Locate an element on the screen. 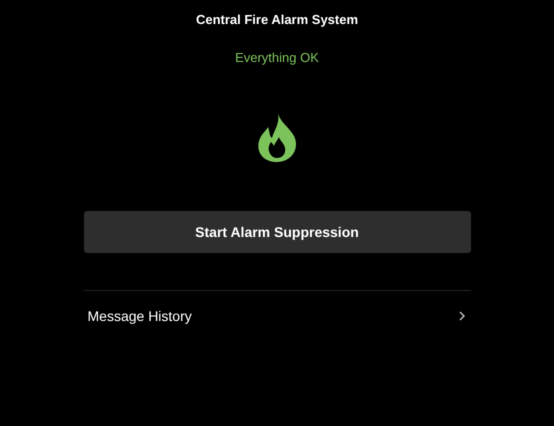  status-text: Everything OK is located at coordinates (277, 57).